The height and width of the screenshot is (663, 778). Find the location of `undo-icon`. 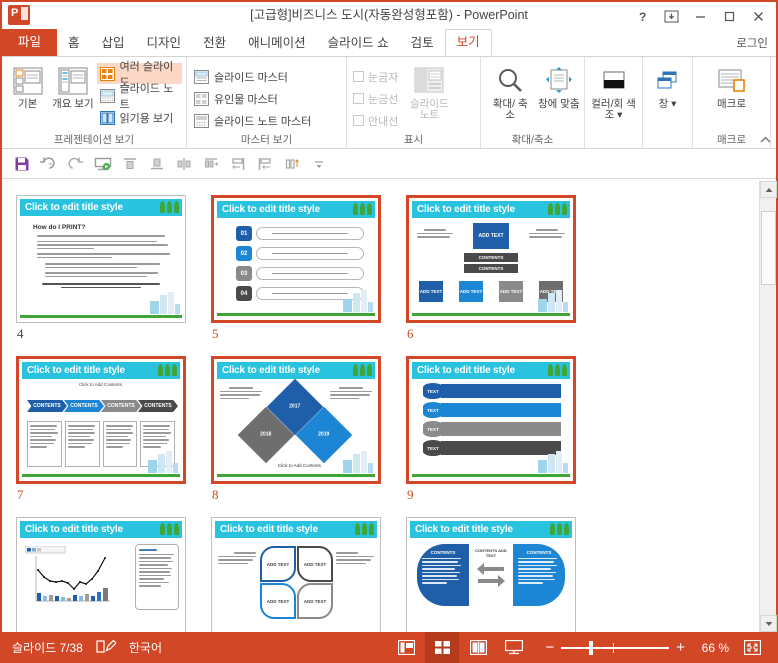

undo-icon is located at coordinates (48, 164).